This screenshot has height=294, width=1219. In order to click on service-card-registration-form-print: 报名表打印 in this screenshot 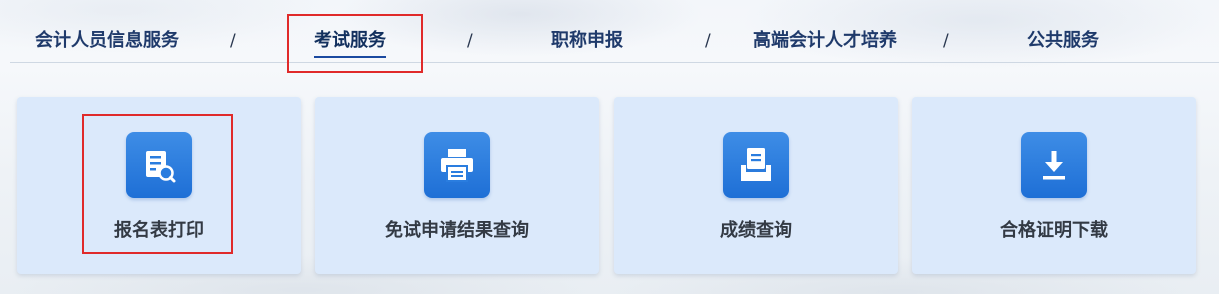, I will do `click(159, 185)`.